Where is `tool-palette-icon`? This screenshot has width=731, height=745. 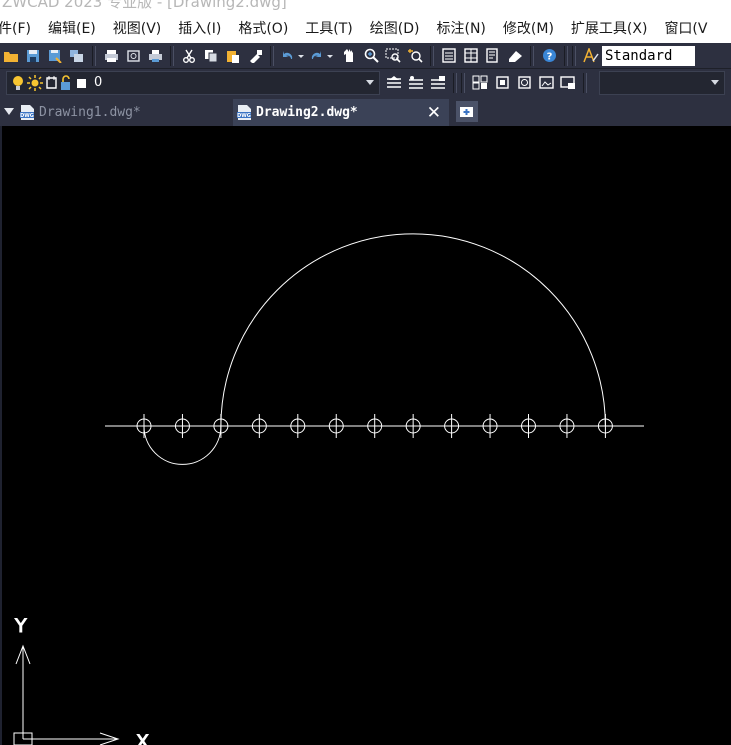 tool-palette-icon is located at coordinates (493, 56).